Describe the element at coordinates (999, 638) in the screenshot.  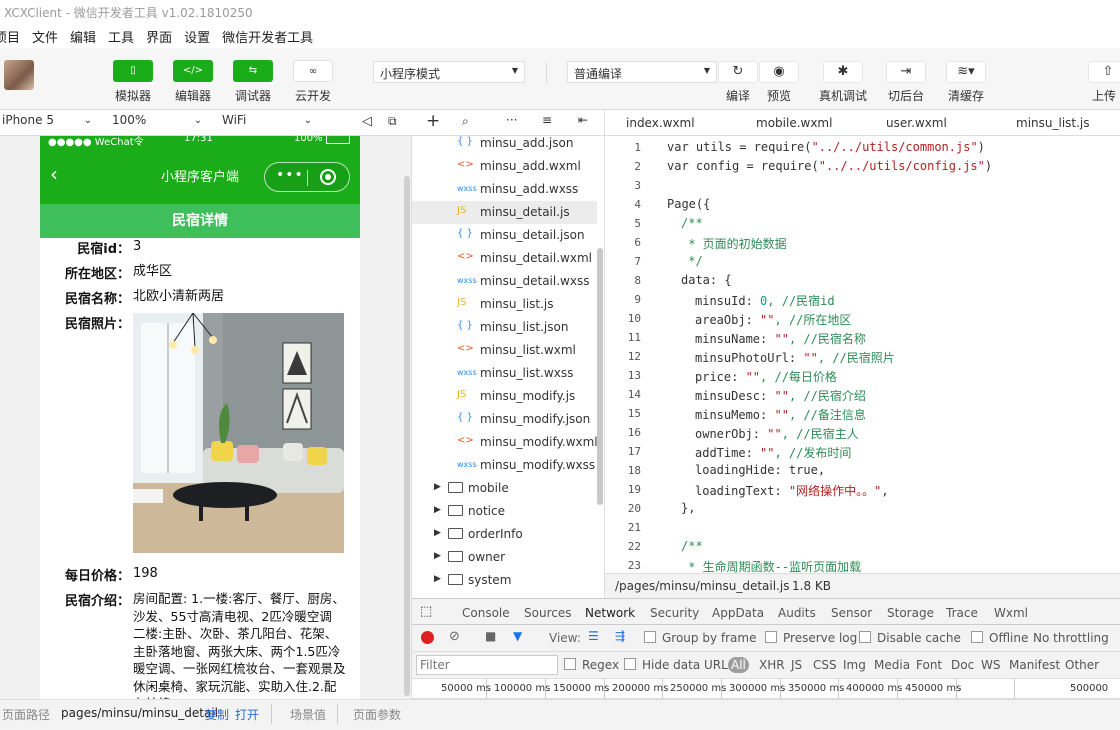
I see `offline-checkbox: Offline` at that location.